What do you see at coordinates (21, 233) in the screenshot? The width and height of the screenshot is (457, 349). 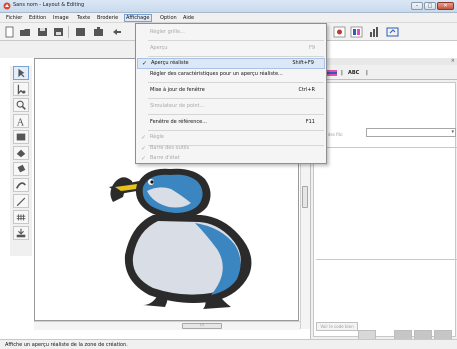 I see `import-icon` at bounding box center [21, 233].